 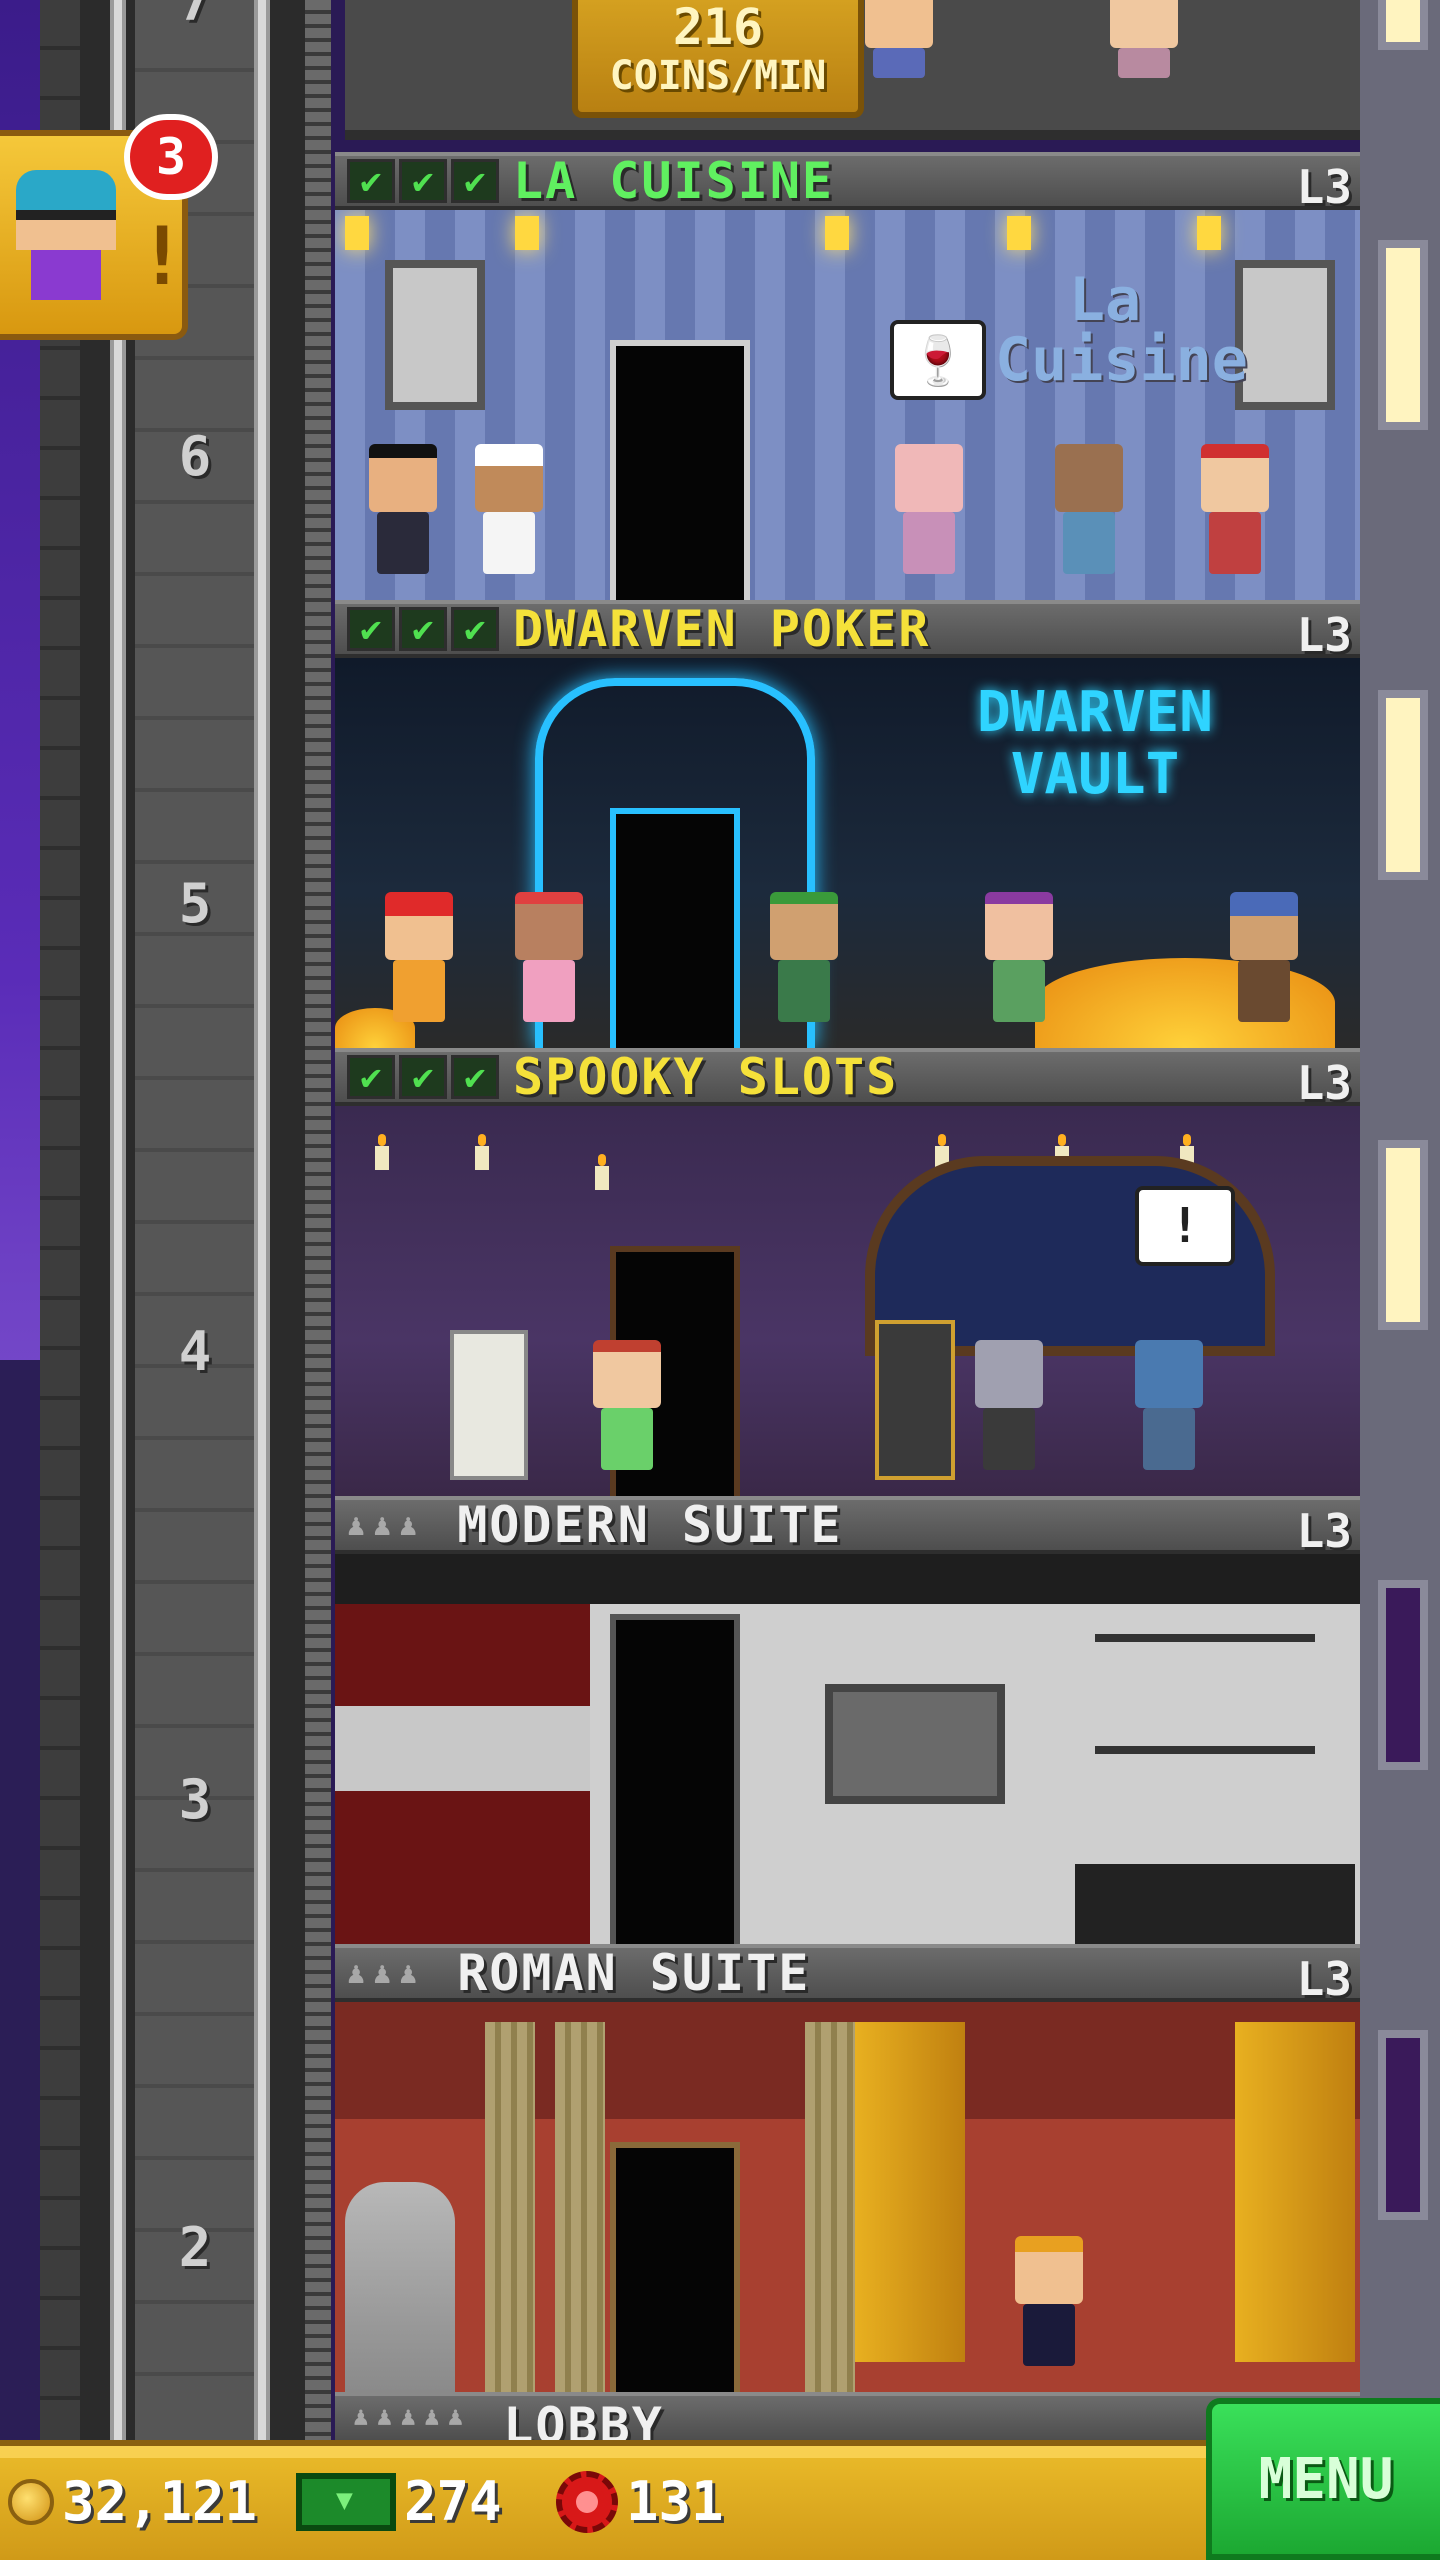 What do you see at coordinates (162, 256) in the screenshot?
I see `alert-icon: !` at bounding box center [162, 256].